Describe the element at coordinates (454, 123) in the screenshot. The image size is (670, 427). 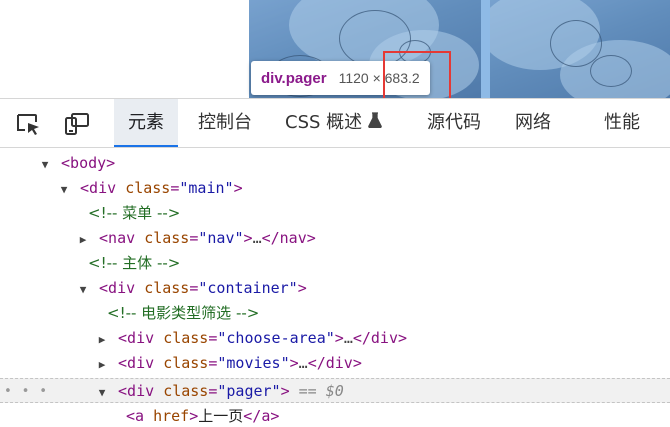
I see `tab-sources: 源代码` at that location.